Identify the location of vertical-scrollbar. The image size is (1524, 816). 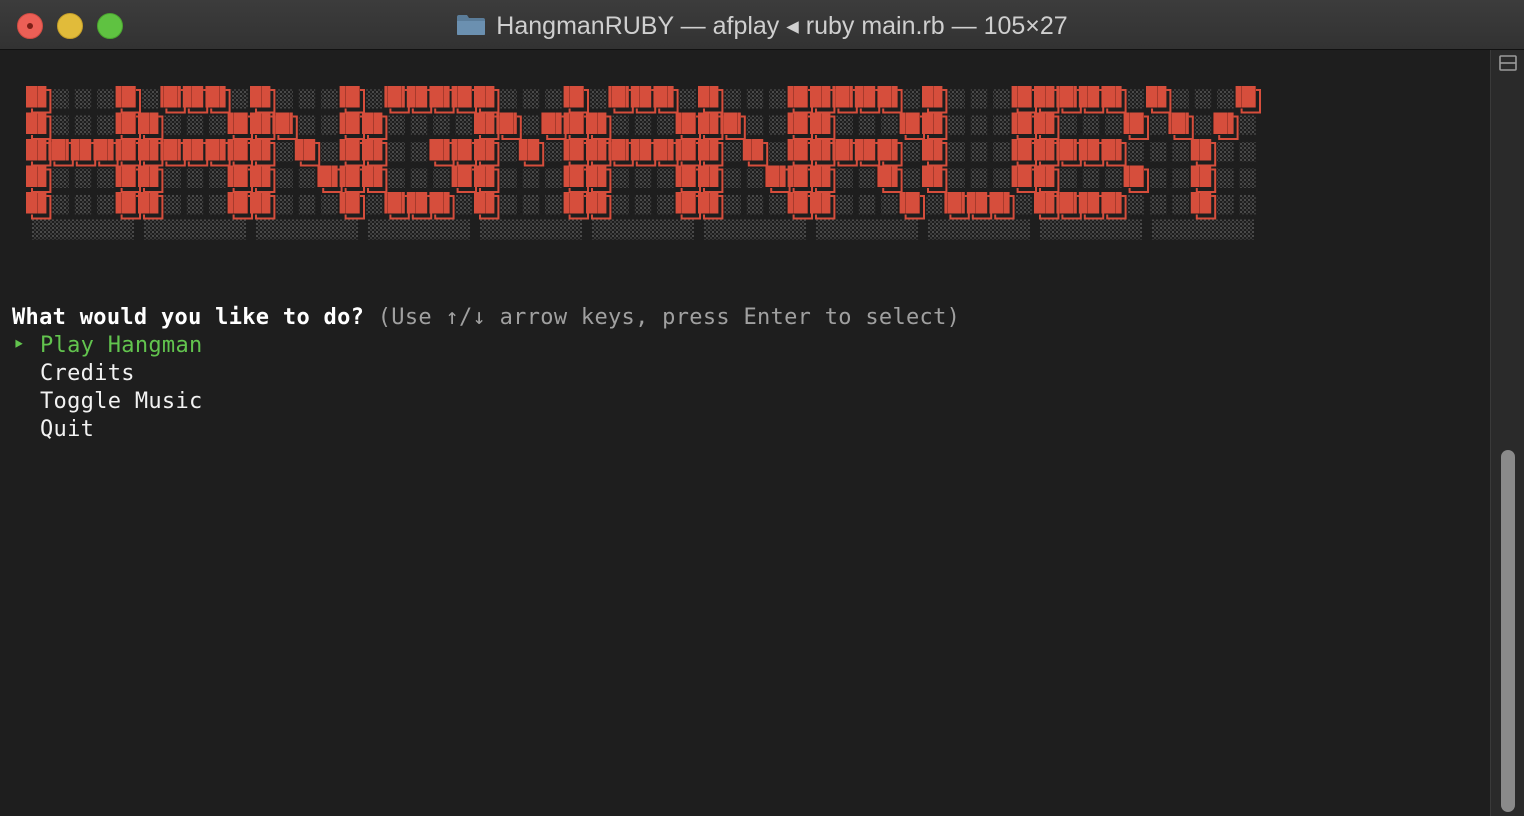
(1507, 433).